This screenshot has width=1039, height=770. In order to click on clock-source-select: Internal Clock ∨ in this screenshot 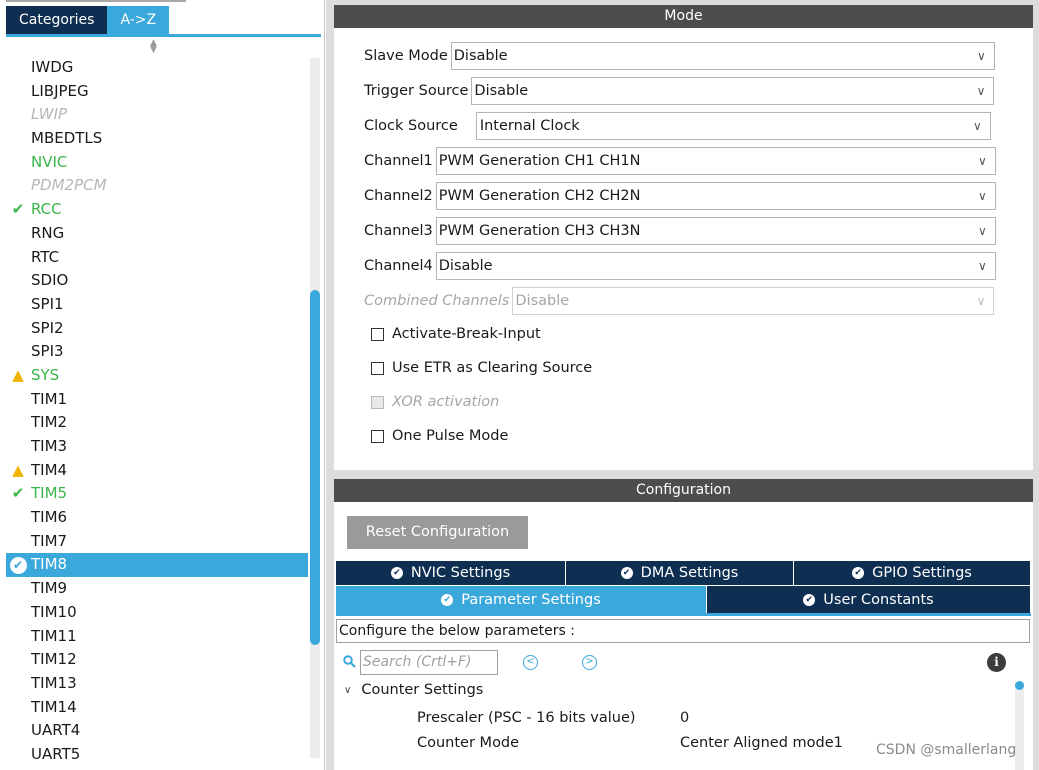, I will do `click(733, 126)`.